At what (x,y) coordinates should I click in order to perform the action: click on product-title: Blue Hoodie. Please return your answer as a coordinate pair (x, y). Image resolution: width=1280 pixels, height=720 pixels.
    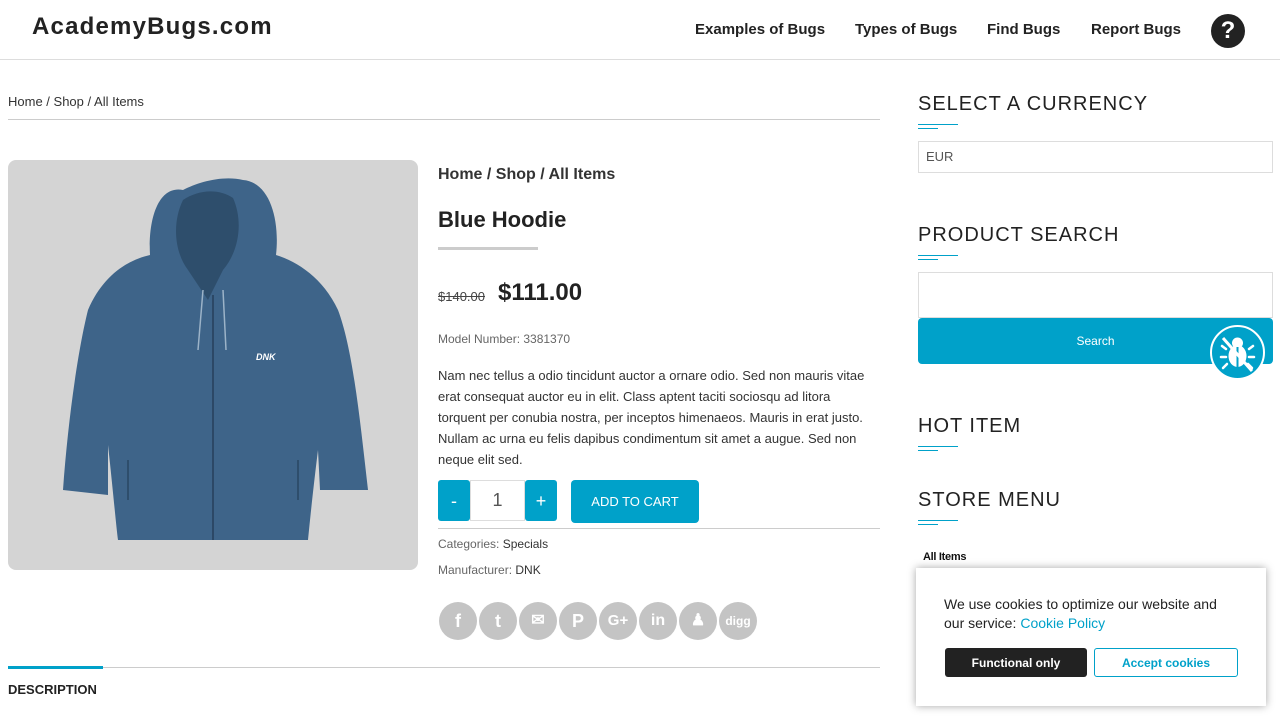
    Looking at the image, I should click on (502, 219).